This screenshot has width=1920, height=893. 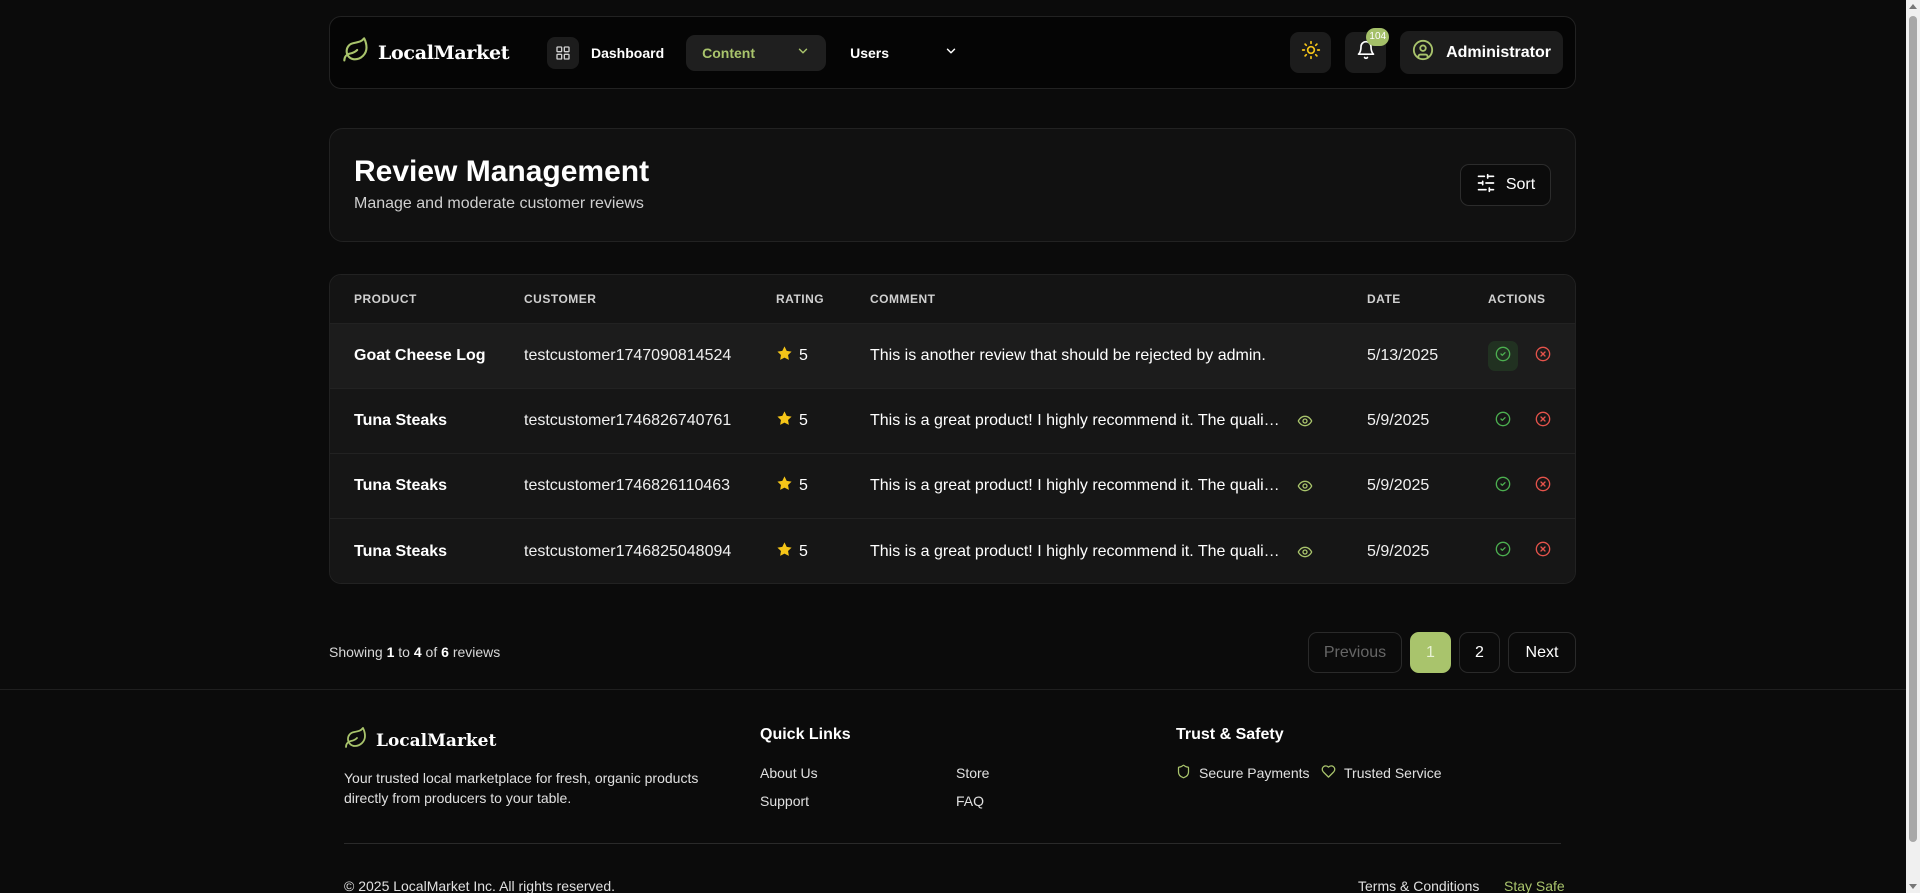 I want to click on nav-users-label: Users, so click(x=870, y=52).